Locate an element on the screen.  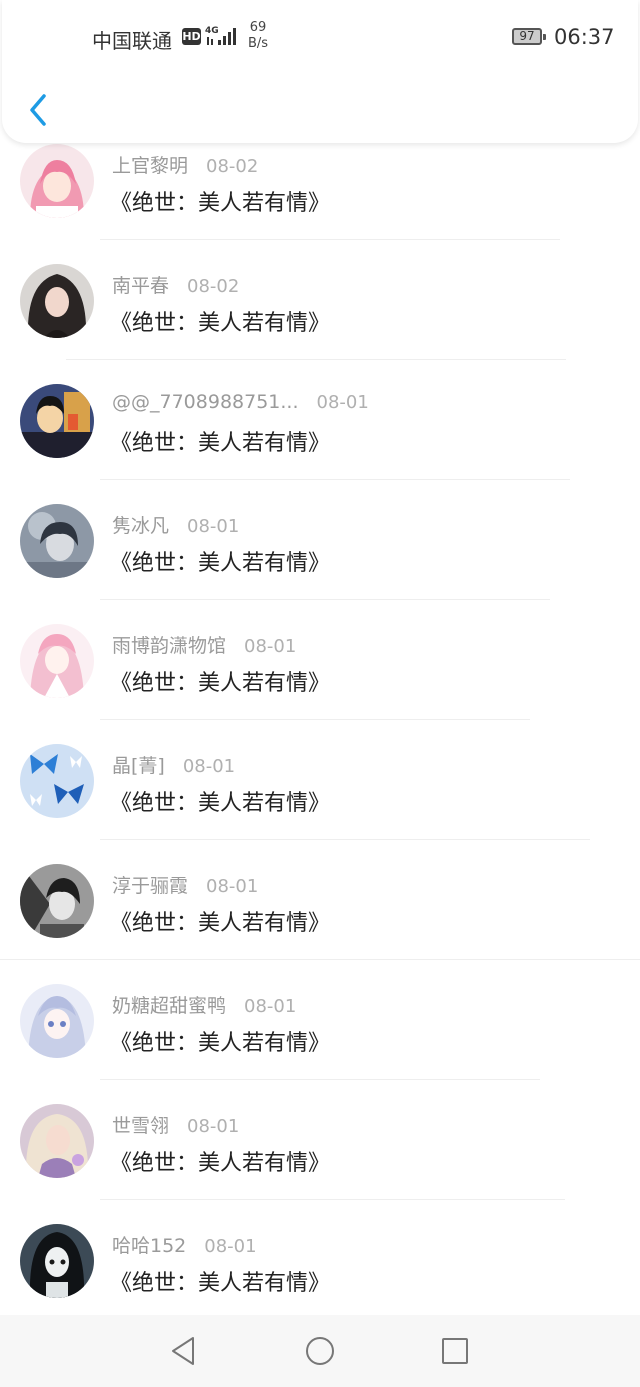
user-name: 奶糖超甜蜜鸭 is located at coordinates (169, 1006).